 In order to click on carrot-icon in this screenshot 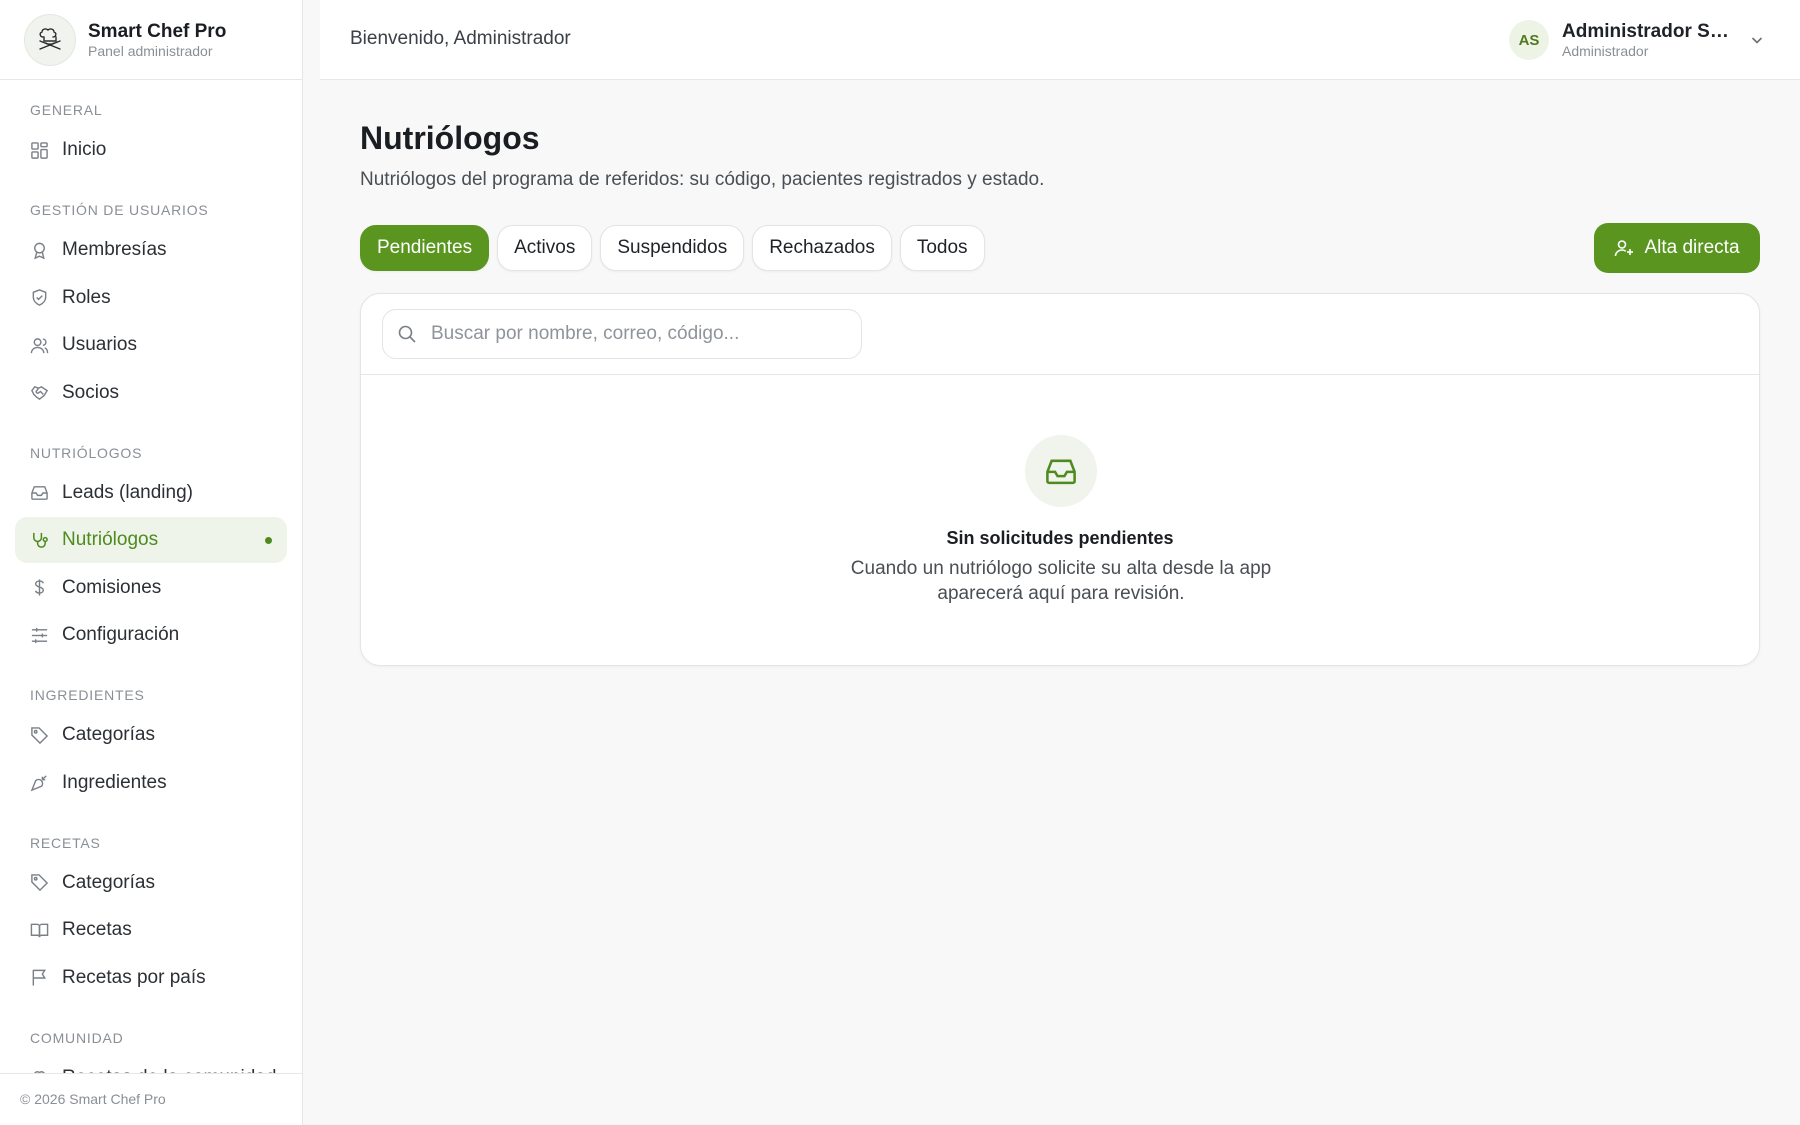, I will do `click(38, 783)`.